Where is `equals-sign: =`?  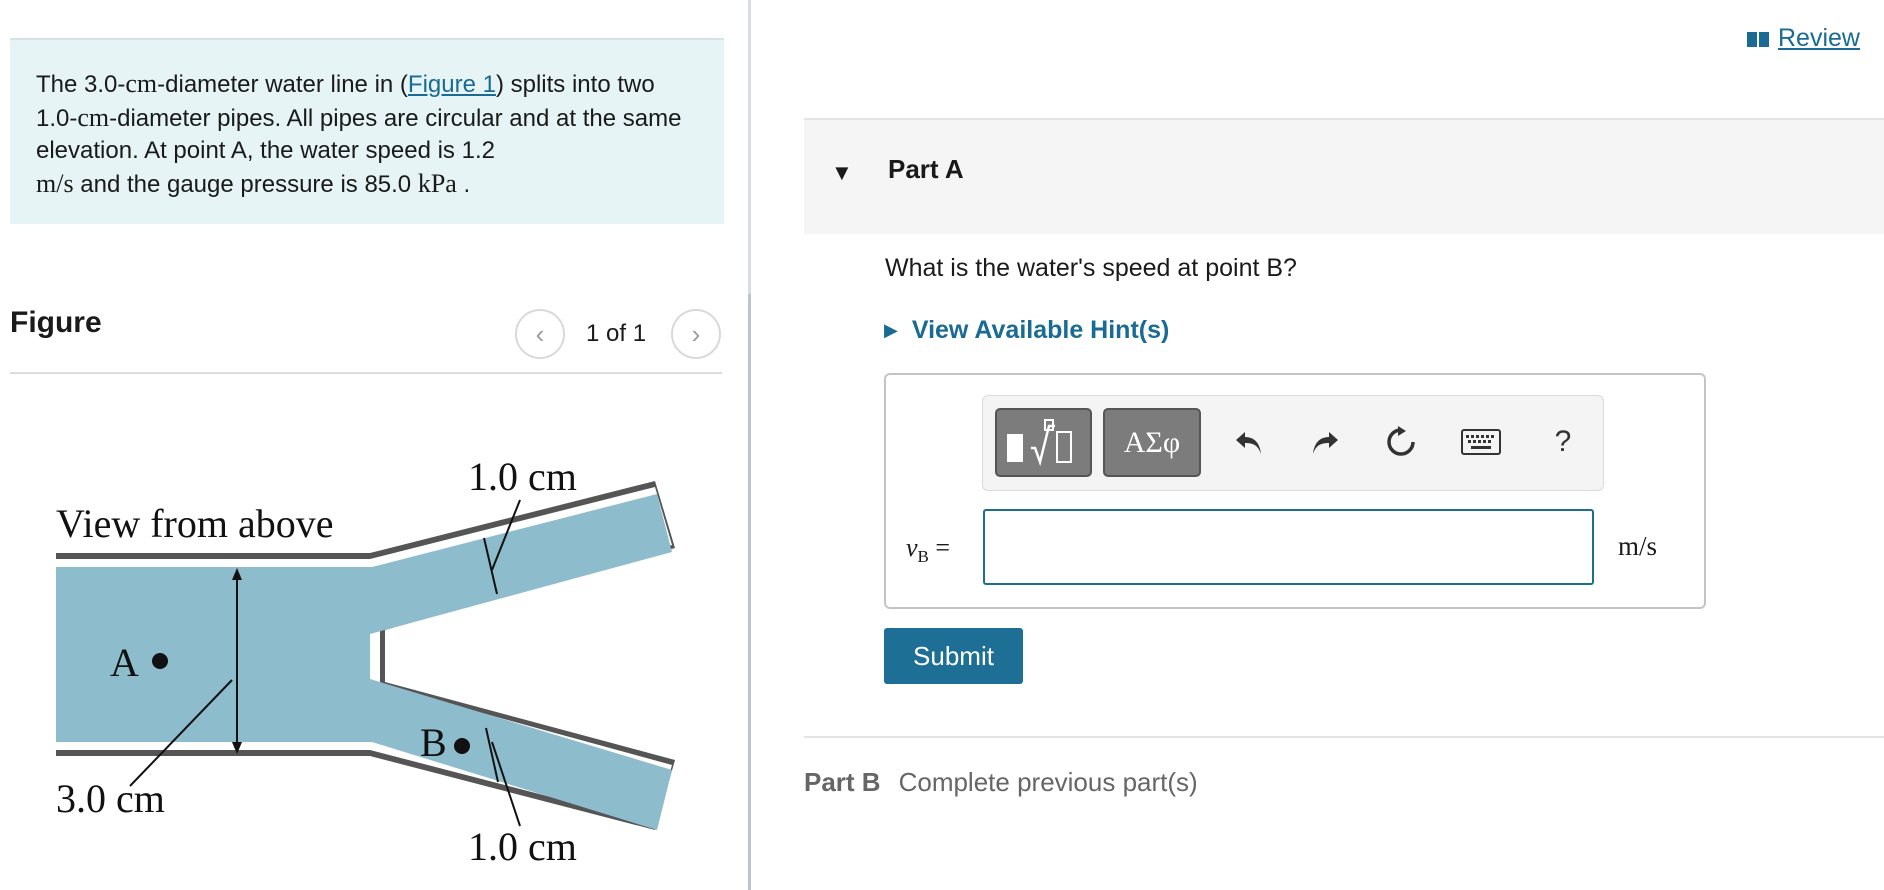 equals-sign: = is located at coordinates (943, 547).